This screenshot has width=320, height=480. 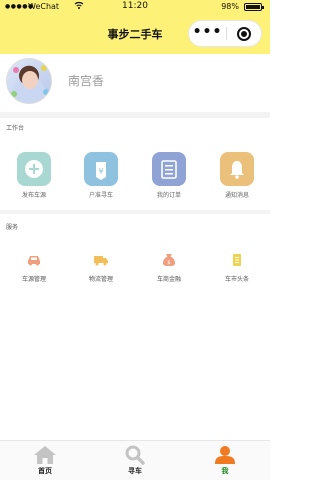 I want to click on document-icon, so click(x=237, y=260).